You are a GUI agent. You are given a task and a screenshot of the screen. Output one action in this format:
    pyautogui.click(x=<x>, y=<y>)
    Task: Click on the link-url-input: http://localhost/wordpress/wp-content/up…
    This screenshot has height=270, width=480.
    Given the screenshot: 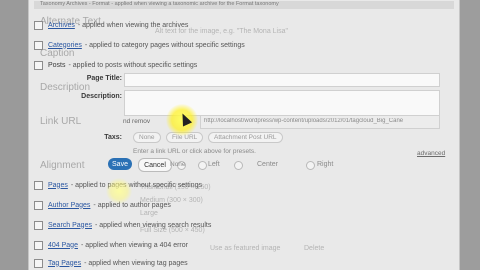 What is the action you would take?
    pyautogui.click(x=320, y=122)
    